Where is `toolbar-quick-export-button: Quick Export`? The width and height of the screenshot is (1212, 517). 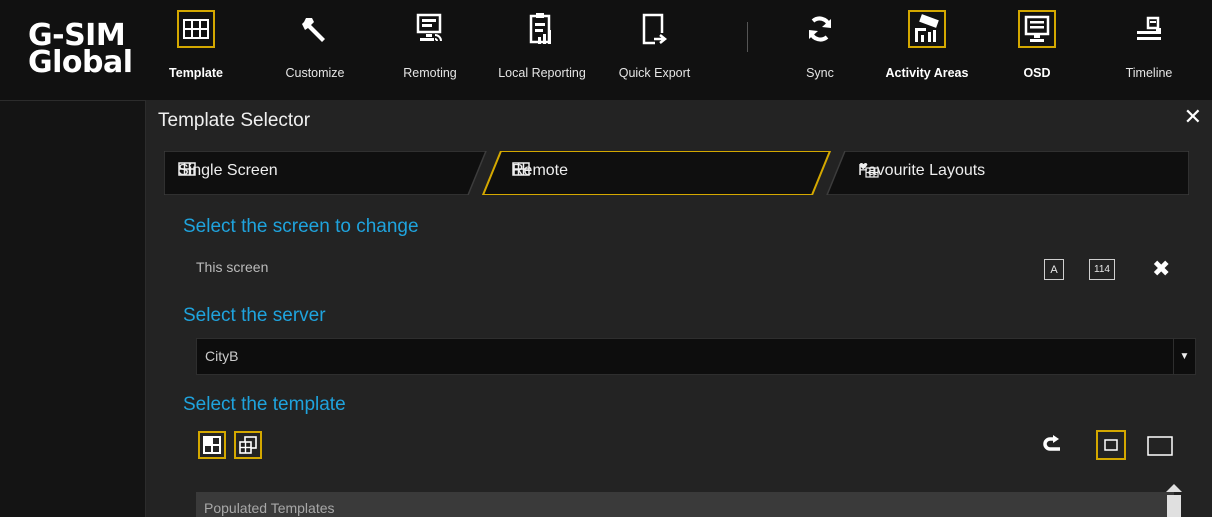 toolbar-quick-export-button: Quick Export is located at coordinates (654, 51).